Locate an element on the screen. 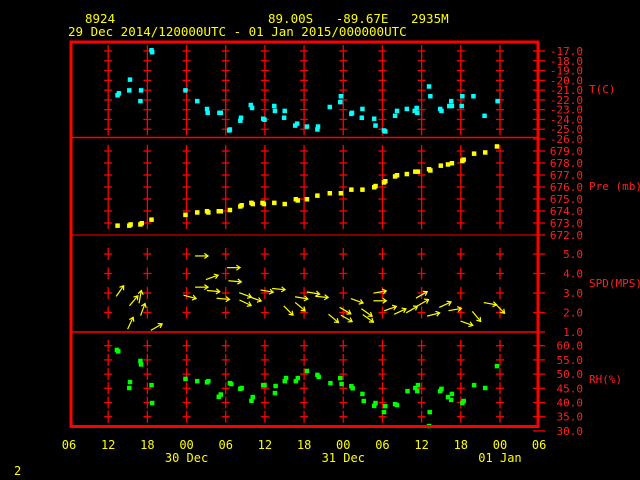 The image size is (640, 480). y-tick-label: 30.0 is located at coordinates (570, 431).